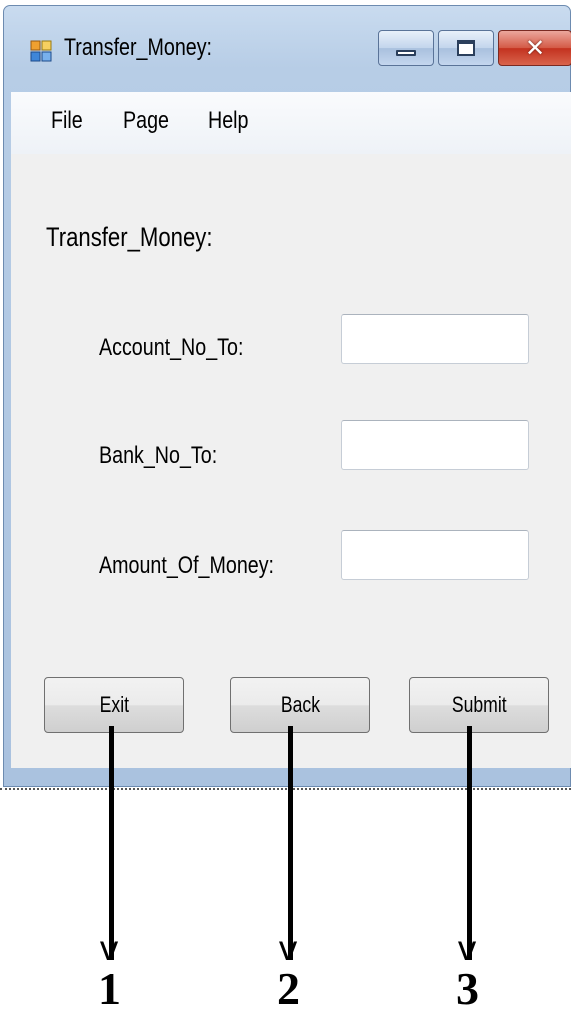  I want to click on maximize-icon, so click(466, 48).